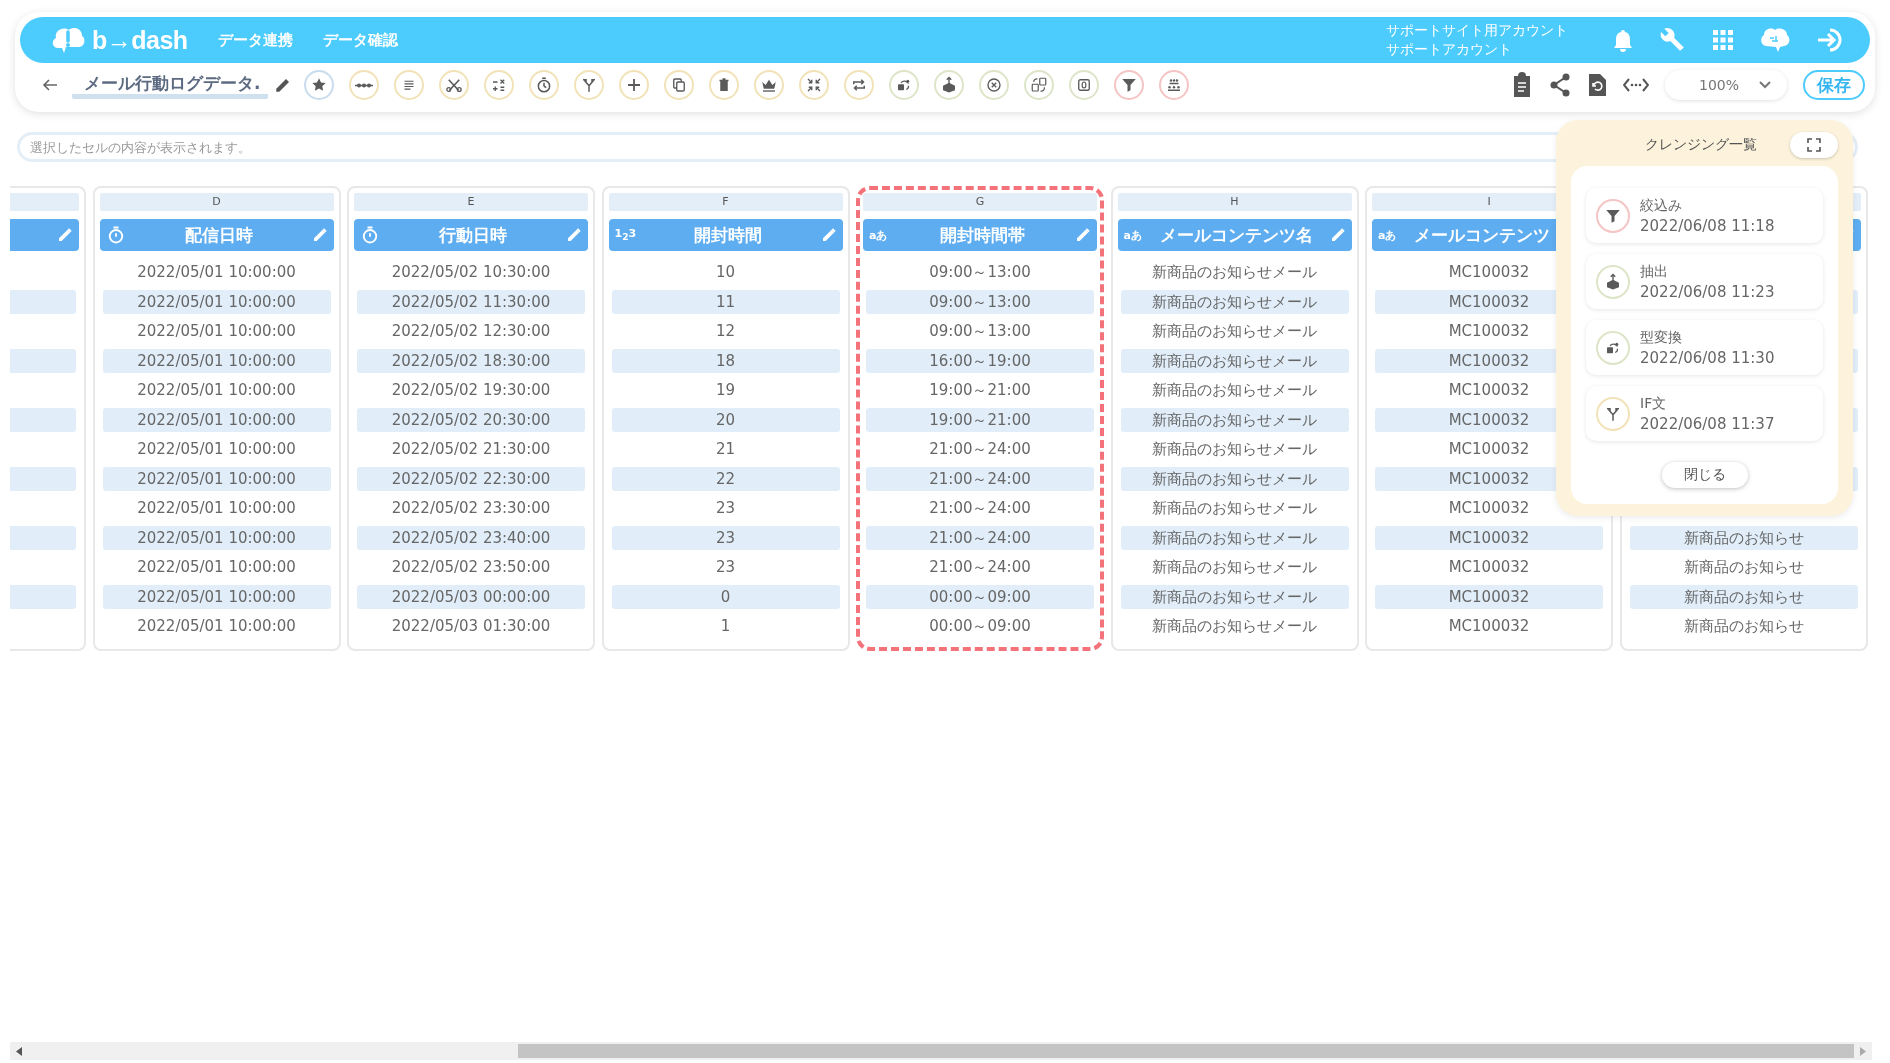  What do you see at coordinates (499, 85) in the screenshot?
I see `math-button` at bounding box center [499, 85].